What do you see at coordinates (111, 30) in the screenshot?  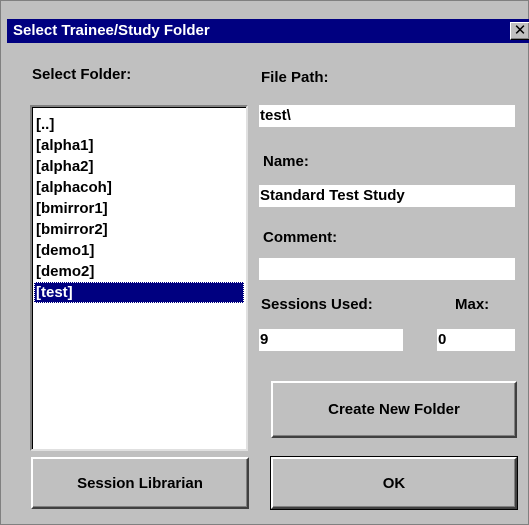 I see `window-title: Select Trainee/Study Folder` at bounding box center [111, 30].